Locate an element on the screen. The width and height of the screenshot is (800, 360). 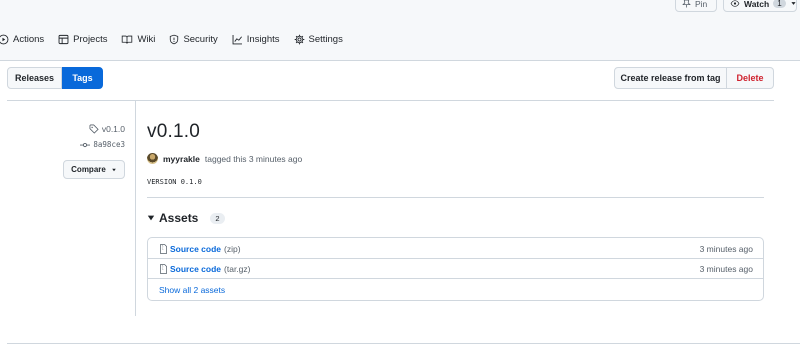
tab-projects-label: Projects is located at coordinates (90, 39).